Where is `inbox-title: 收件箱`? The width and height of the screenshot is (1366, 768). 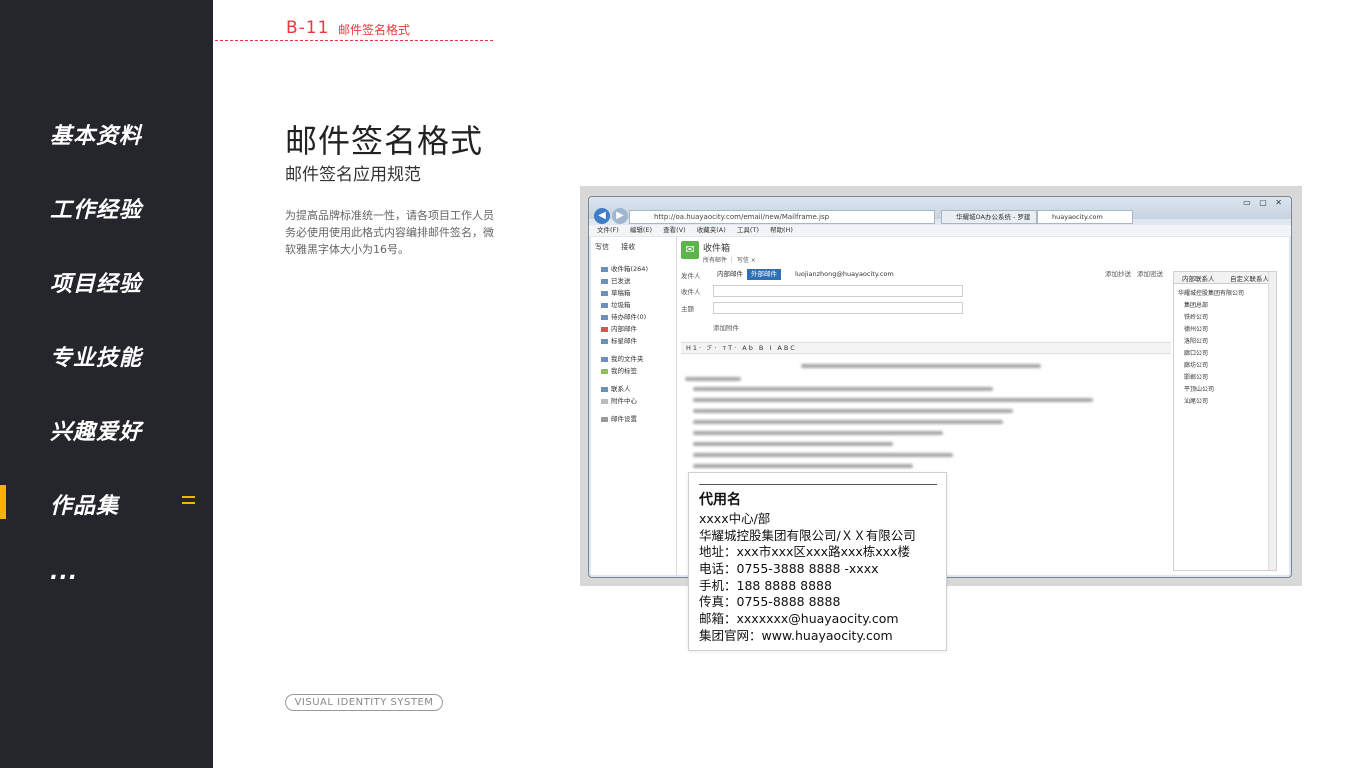
inbox-title: 收件箱 is located at coordinates (717, 249).